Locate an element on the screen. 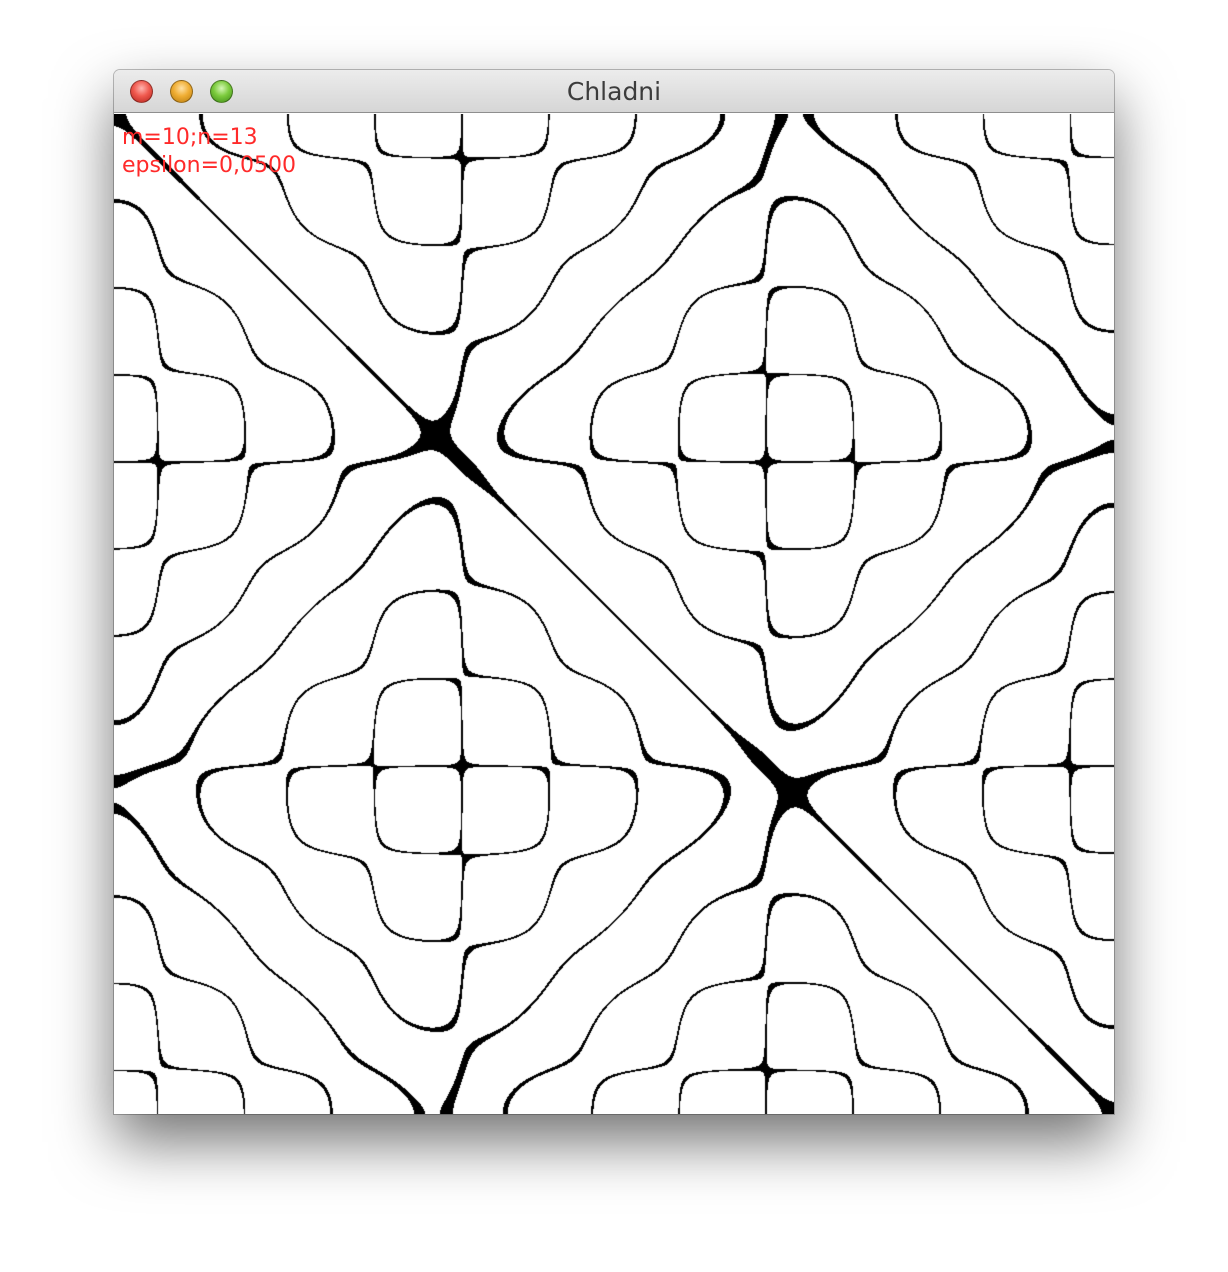 The image size is (1228, 1272). window-title: Chladni is located at coordinates (614, 91).